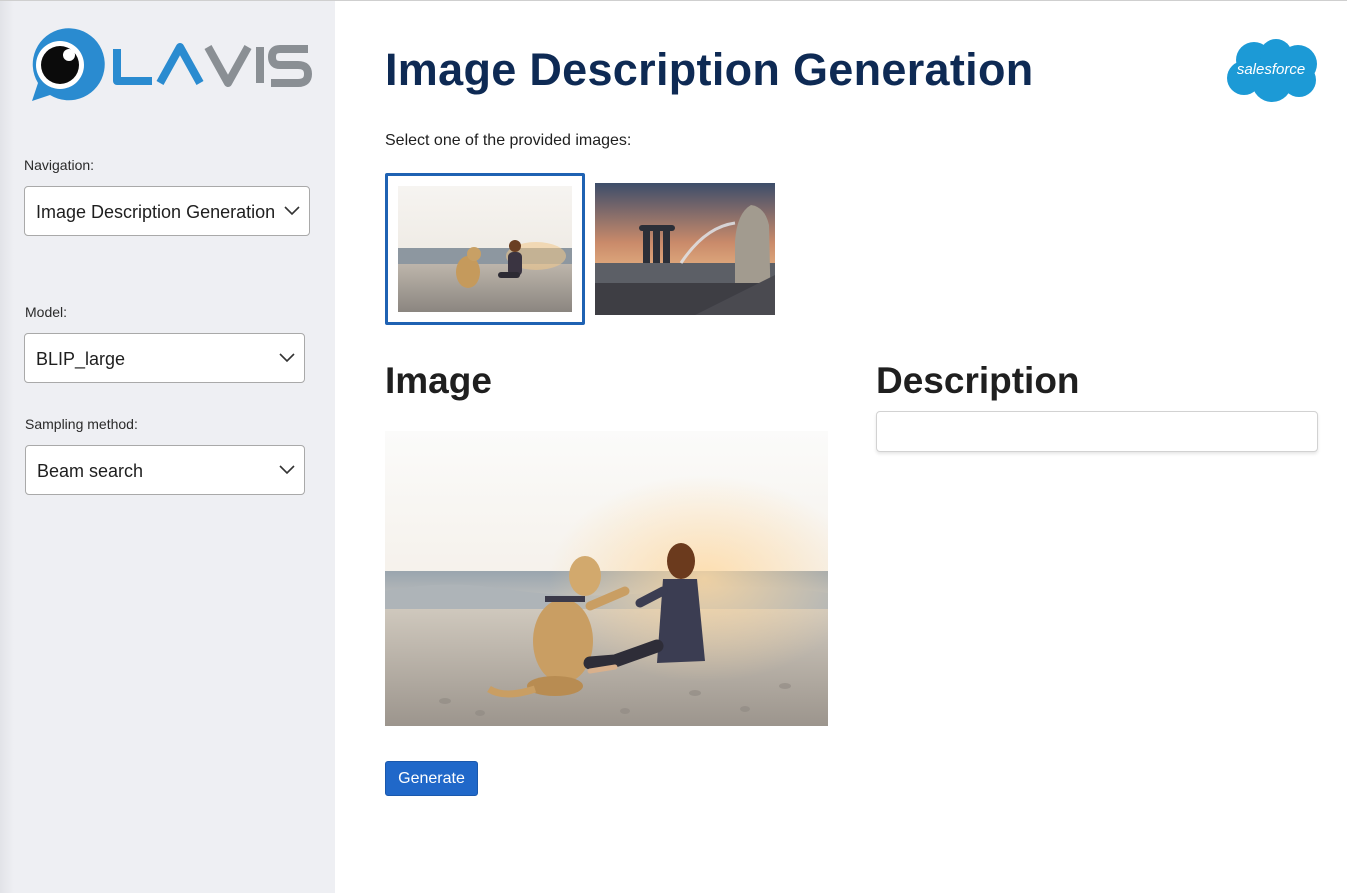  Describe the element at coordinates (1097, 431) in the screenshot. I see `description-output-field` at that location.